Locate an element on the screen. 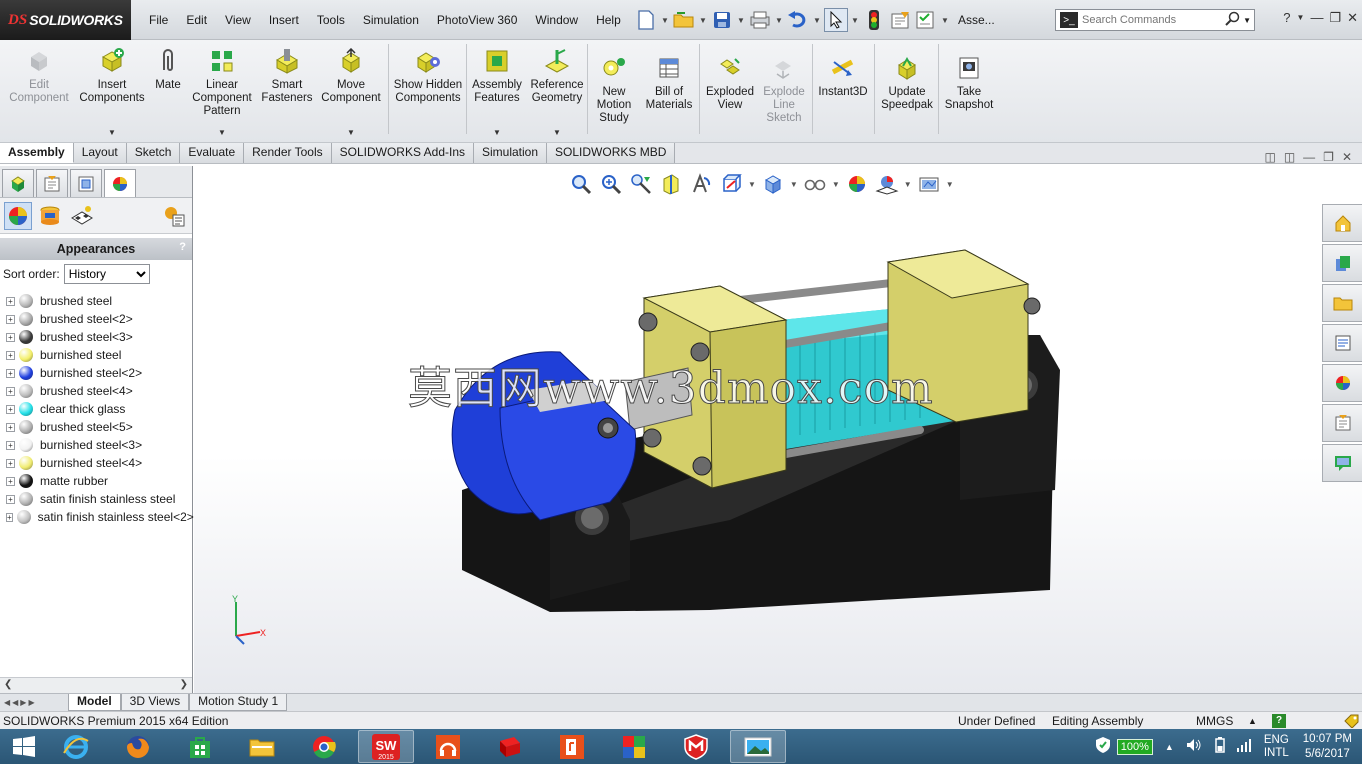 The height and width of the screenshot is (764, 1362). display-manager-tab-icon is located at coordinates (120, 183).